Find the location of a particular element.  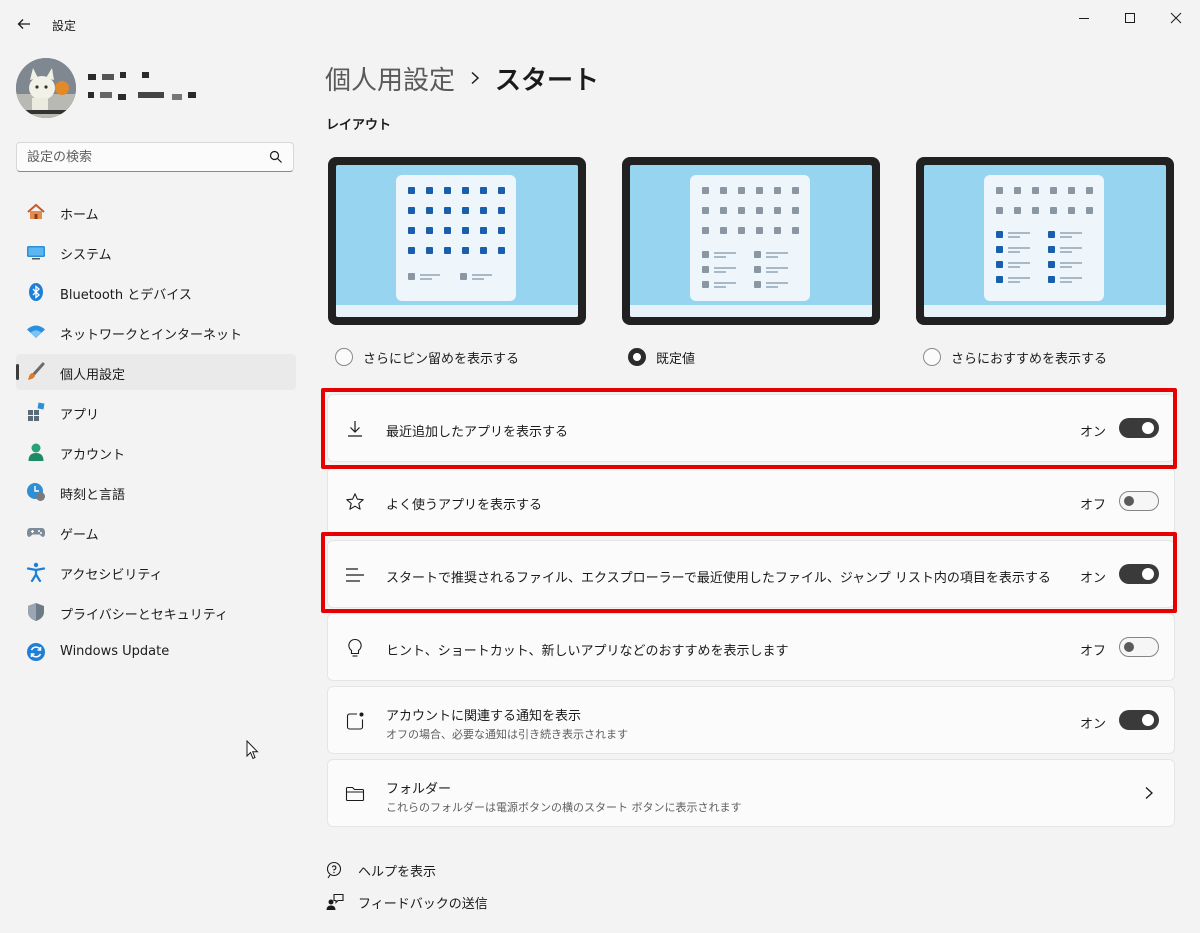

sidebar-item-privacy: プライバシーとセキュリティ is located at coordinates (156, 612).